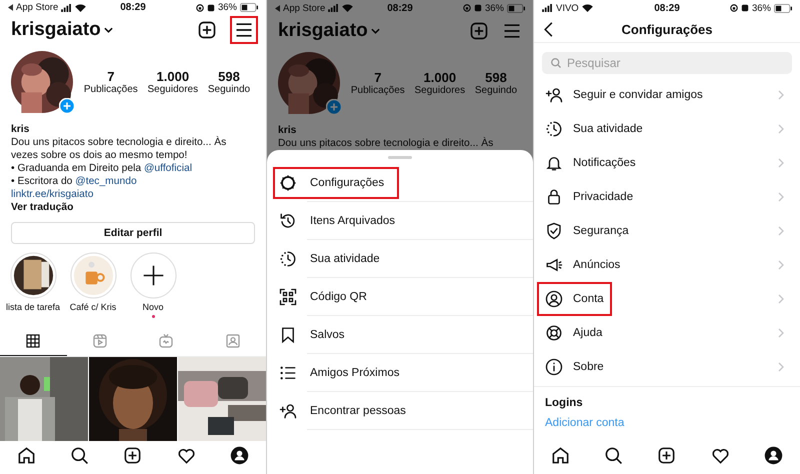 This screenshot has height=474, width=800. Describe the element at coordinates (100, 340) in the screenshot. I see `reels-icon` at that location.